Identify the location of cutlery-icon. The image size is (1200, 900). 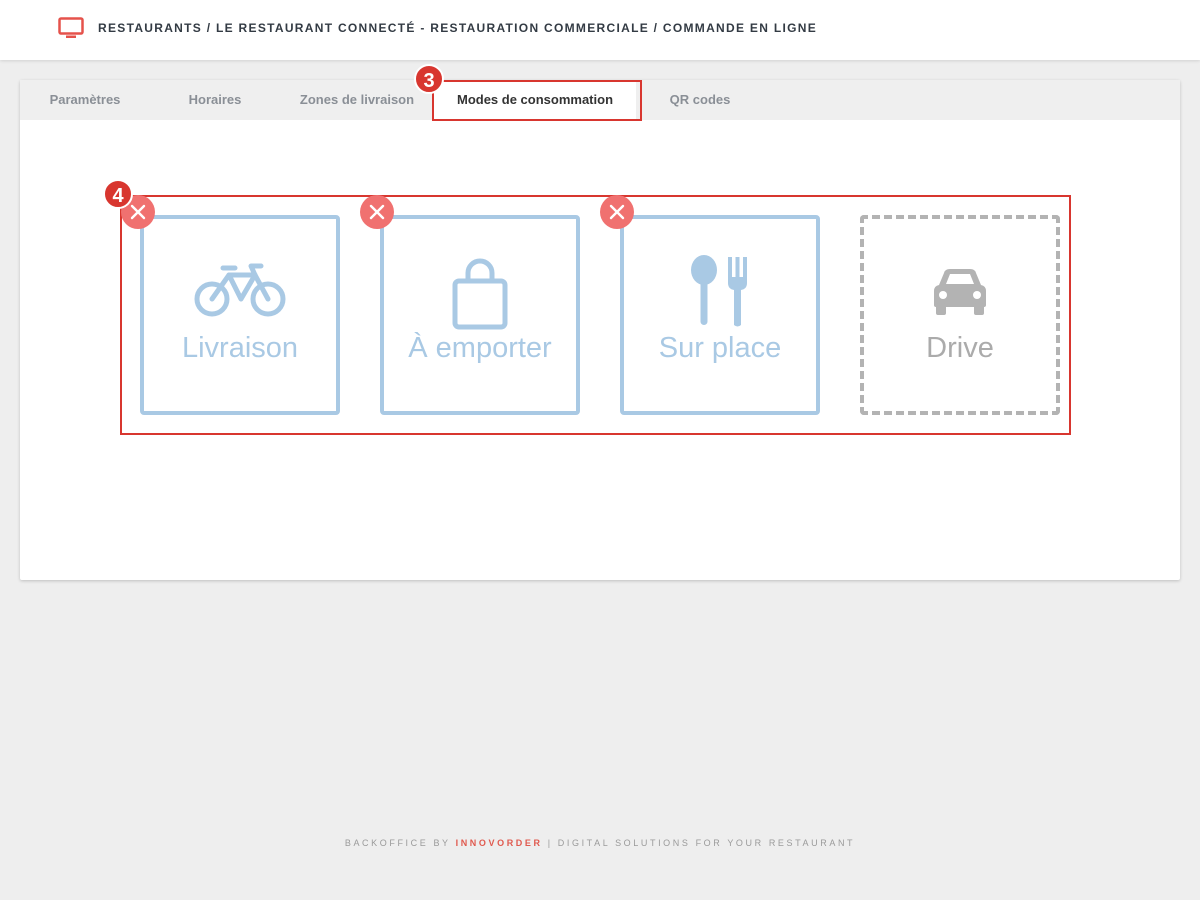
(719, 291).